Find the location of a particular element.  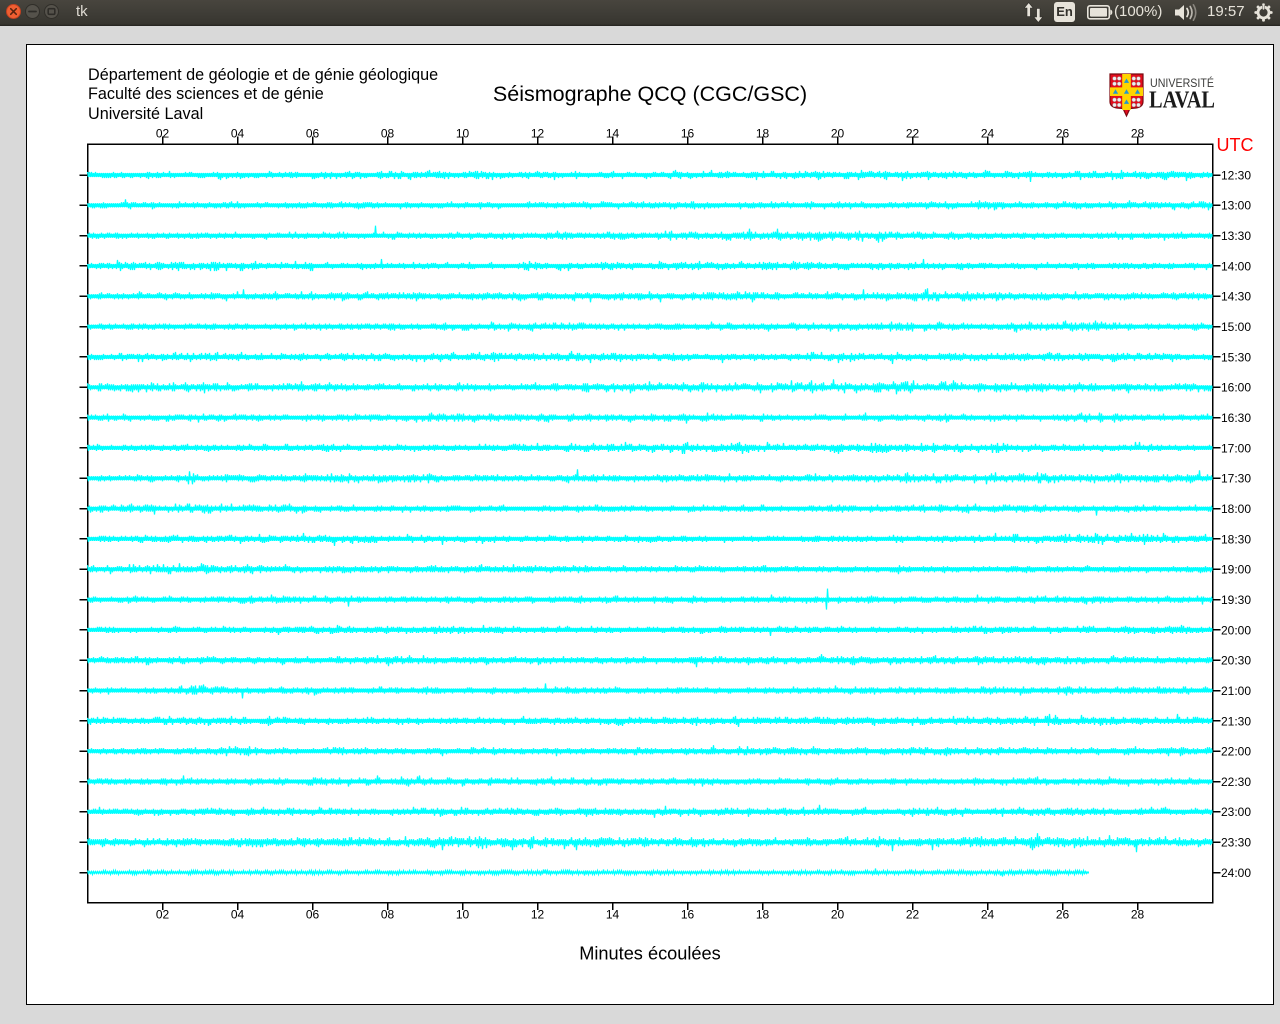

svg-text: 18:00 is located at coordinates (1236, 509).